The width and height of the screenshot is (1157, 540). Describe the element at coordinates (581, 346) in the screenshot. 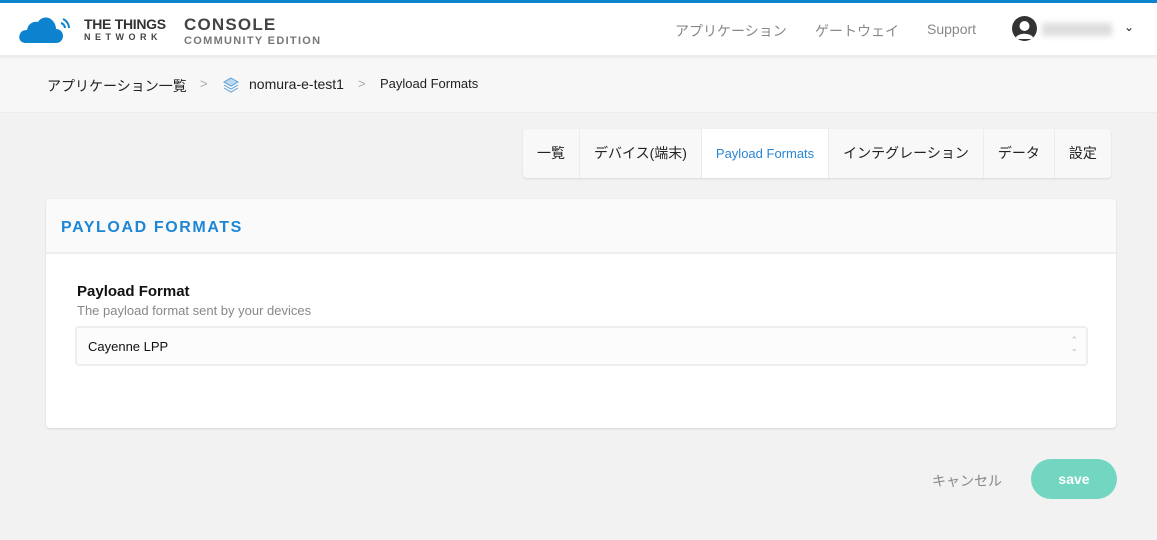

I see `payload-format-select: Cayenne LPP ⌃ ⌄` at that location.